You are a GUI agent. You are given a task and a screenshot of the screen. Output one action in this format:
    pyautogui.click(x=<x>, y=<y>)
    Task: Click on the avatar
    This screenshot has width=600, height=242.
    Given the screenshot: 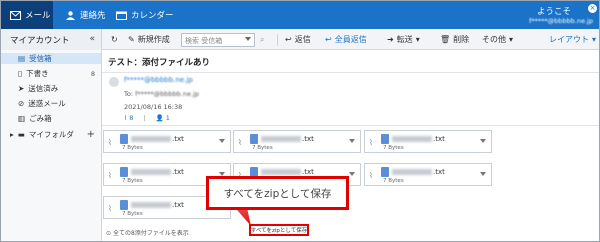 What is the action you would take?
    pyautogui.click(x=114, y=82)
    